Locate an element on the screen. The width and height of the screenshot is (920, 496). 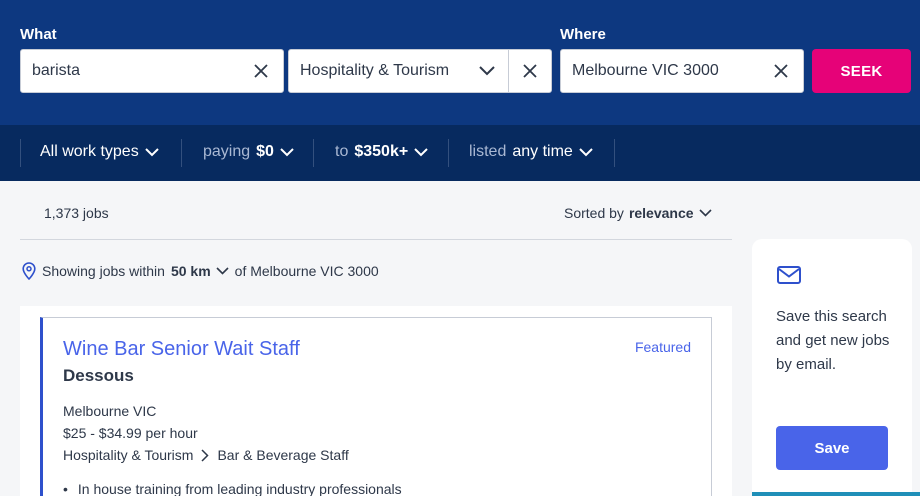
to-value: $350k+ is located at coordinates (381, 151).